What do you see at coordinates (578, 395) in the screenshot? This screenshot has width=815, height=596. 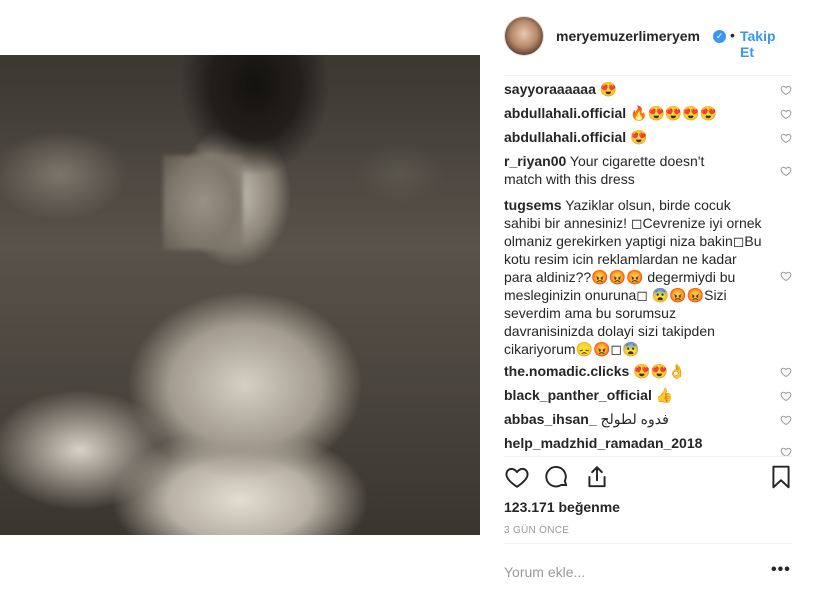 I see `comment-username: black_panther_official` at bounding box center [578, 395].